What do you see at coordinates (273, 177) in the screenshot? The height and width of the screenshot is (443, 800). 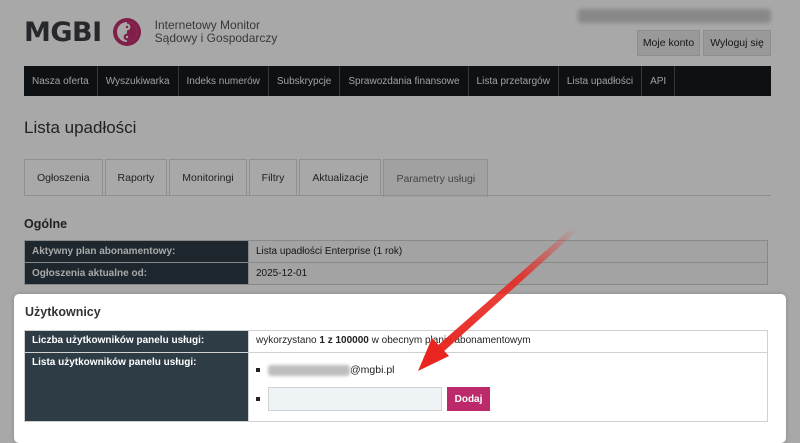 I see `tab-filtry: Filtry` at bounding box center [273, 177].